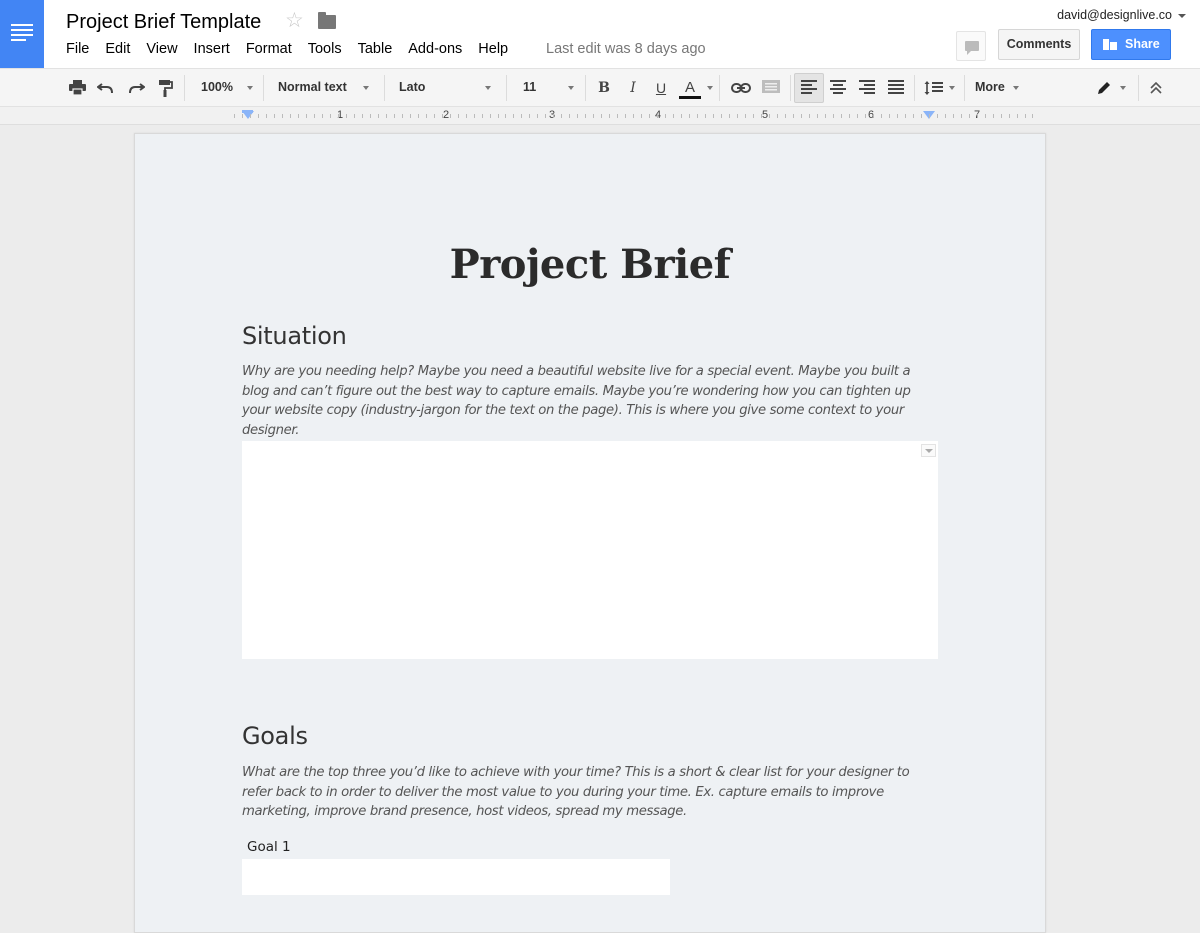 This screenshot has height=933, width=1200. What do you see at coordinates (327, 20) in the screenshot?
I see `folder-icon` at bounding box center [327, 20].